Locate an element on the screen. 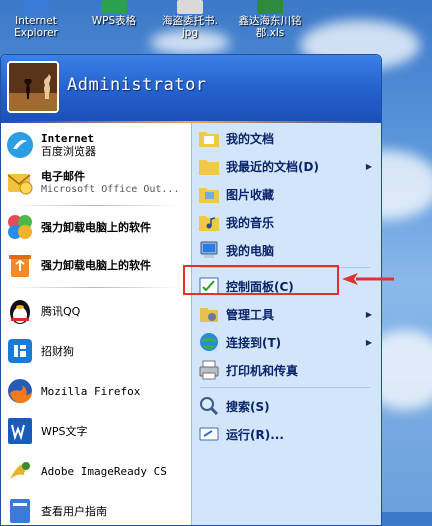 The height and width of the screenshot is (526, 432). avatar is located at coordinates (33, 87).